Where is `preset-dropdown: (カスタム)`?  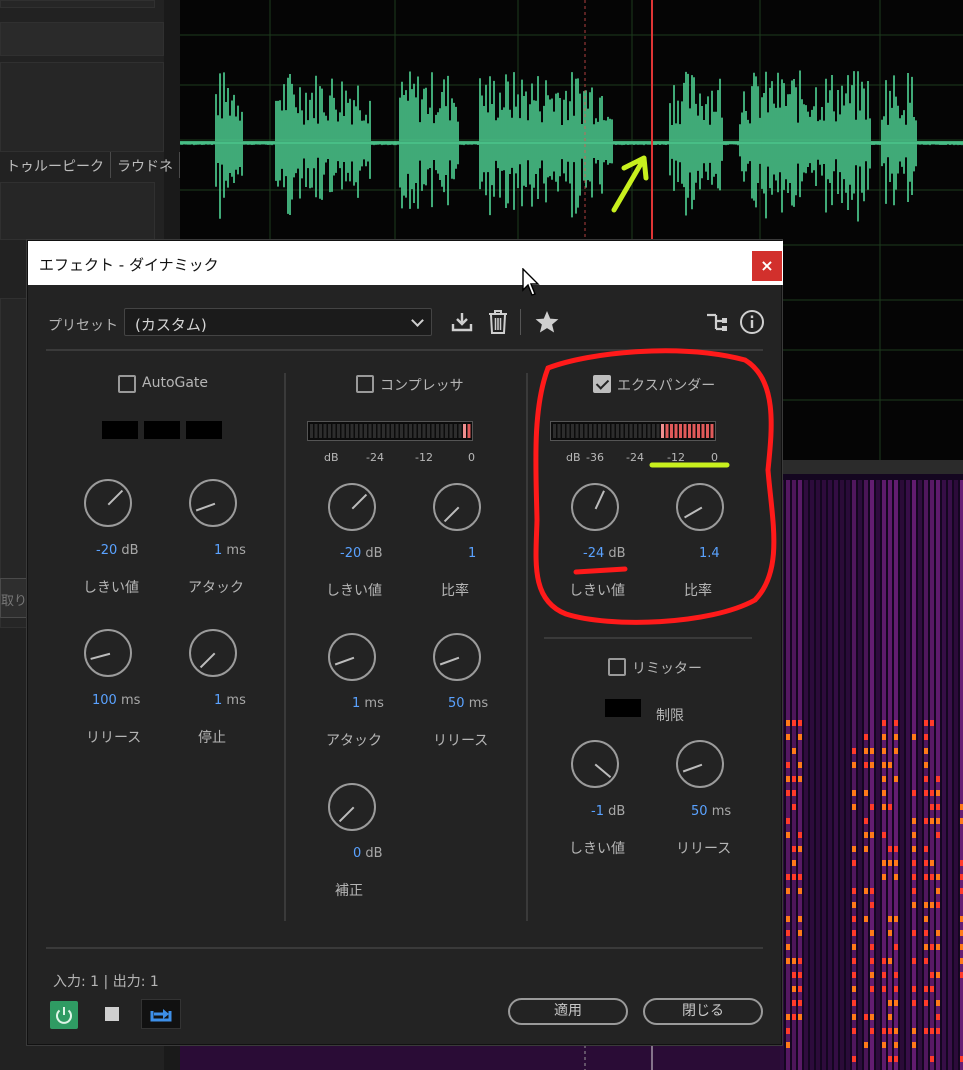 preset-dropdown: (カスタム) is located at coordinates (278, 322).